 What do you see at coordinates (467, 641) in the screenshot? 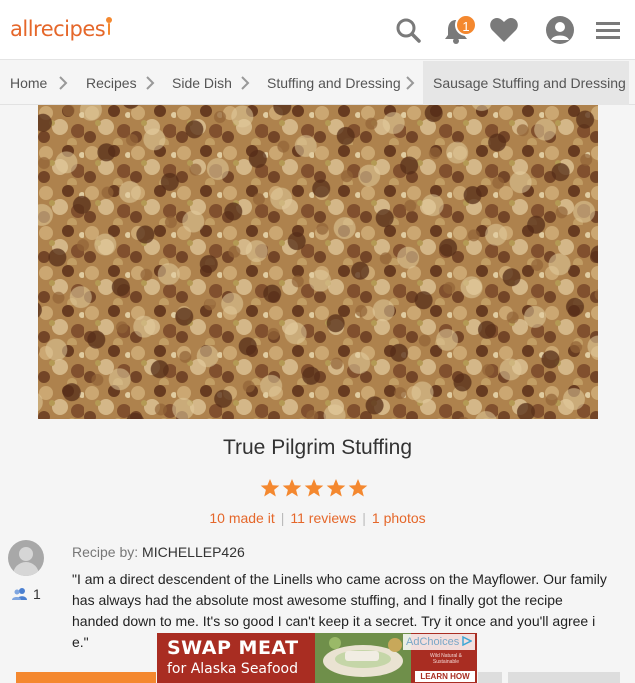
I see `adchoices-icon` at bounding box center [467, 641].